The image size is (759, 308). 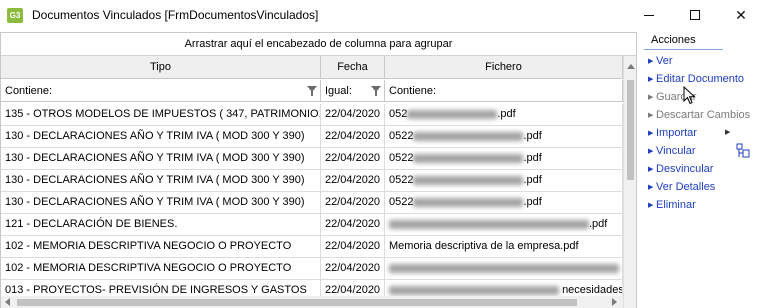 I want to click on close-icon: ✕, so click(x=741, y=14).